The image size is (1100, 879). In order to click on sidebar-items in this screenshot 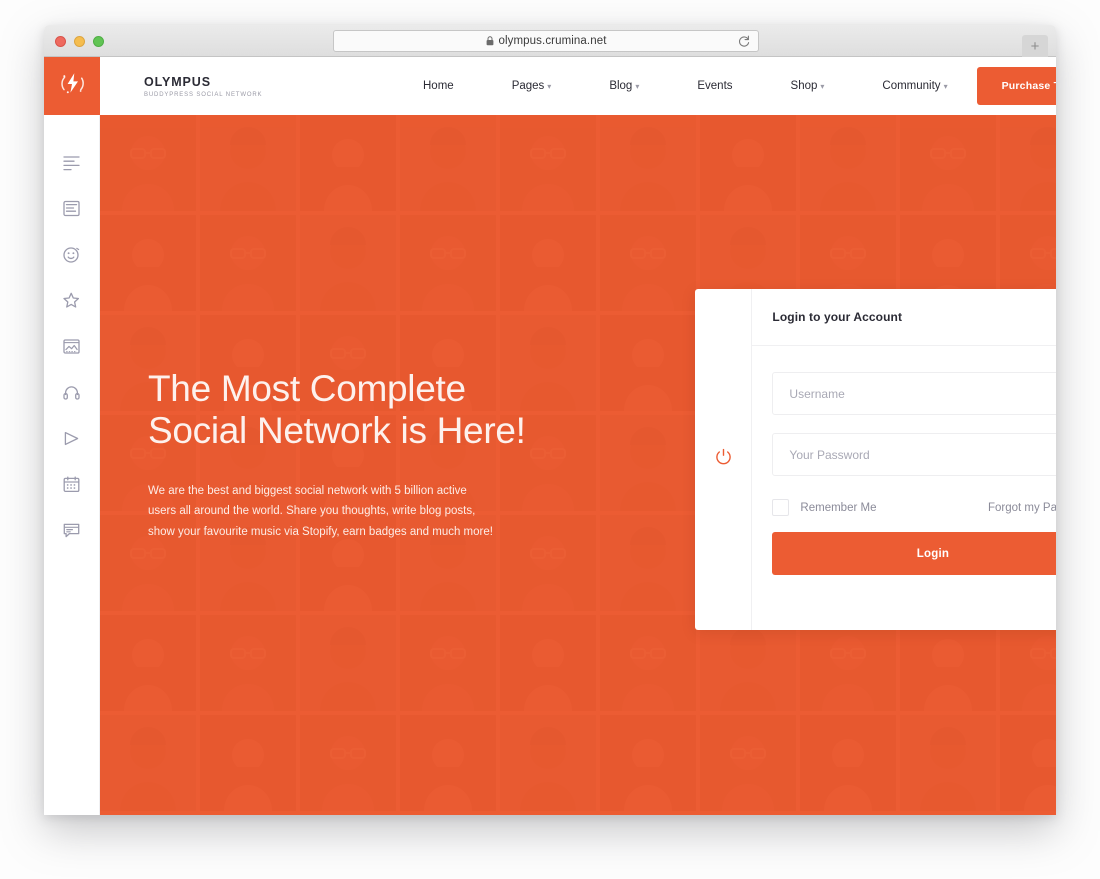, I will do `click(71, 334)`.